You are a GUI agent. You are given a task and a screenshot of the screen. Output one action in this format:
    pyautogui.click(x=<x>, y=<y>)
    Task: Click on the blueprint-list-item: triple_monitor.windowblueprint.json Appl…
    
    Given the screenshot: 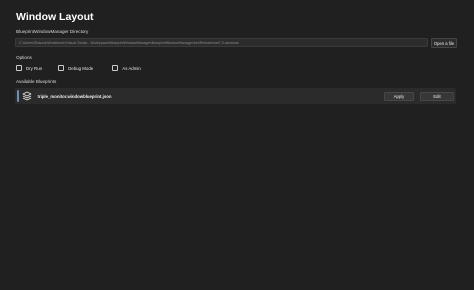 What is the action you would take?
    pyautogui.click(x=235, y=96)
    